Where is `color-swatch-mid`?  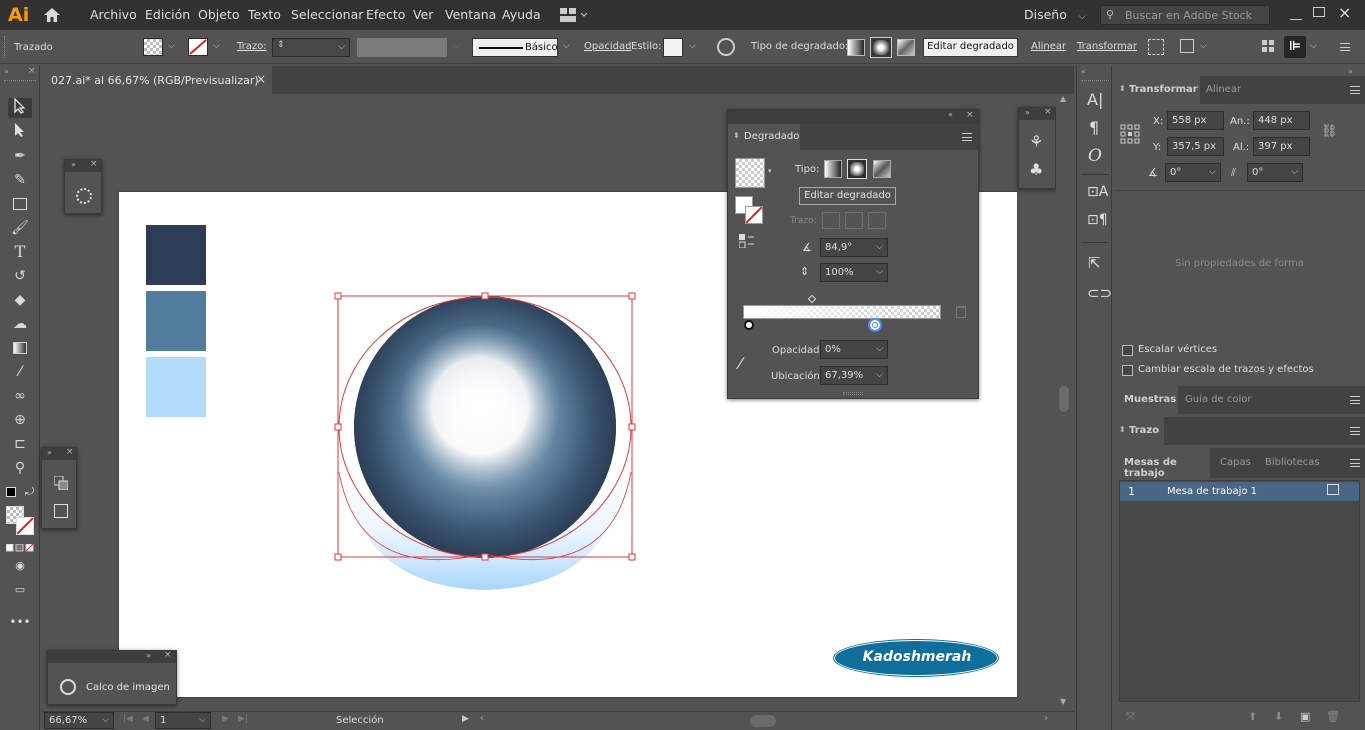
color-swatch-mid is located at coordinates (176, 321).